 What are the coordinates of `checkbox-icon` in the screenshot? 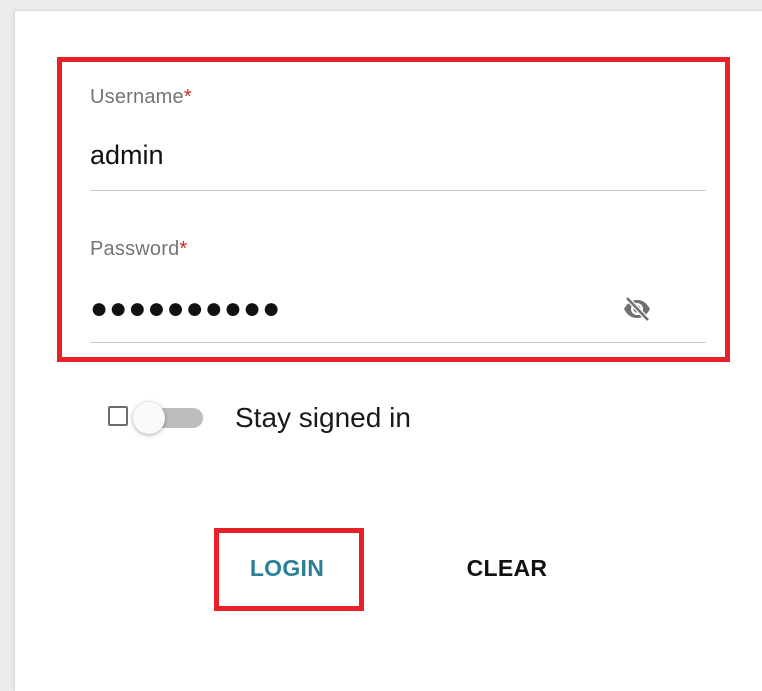 It's located at (118, 416).